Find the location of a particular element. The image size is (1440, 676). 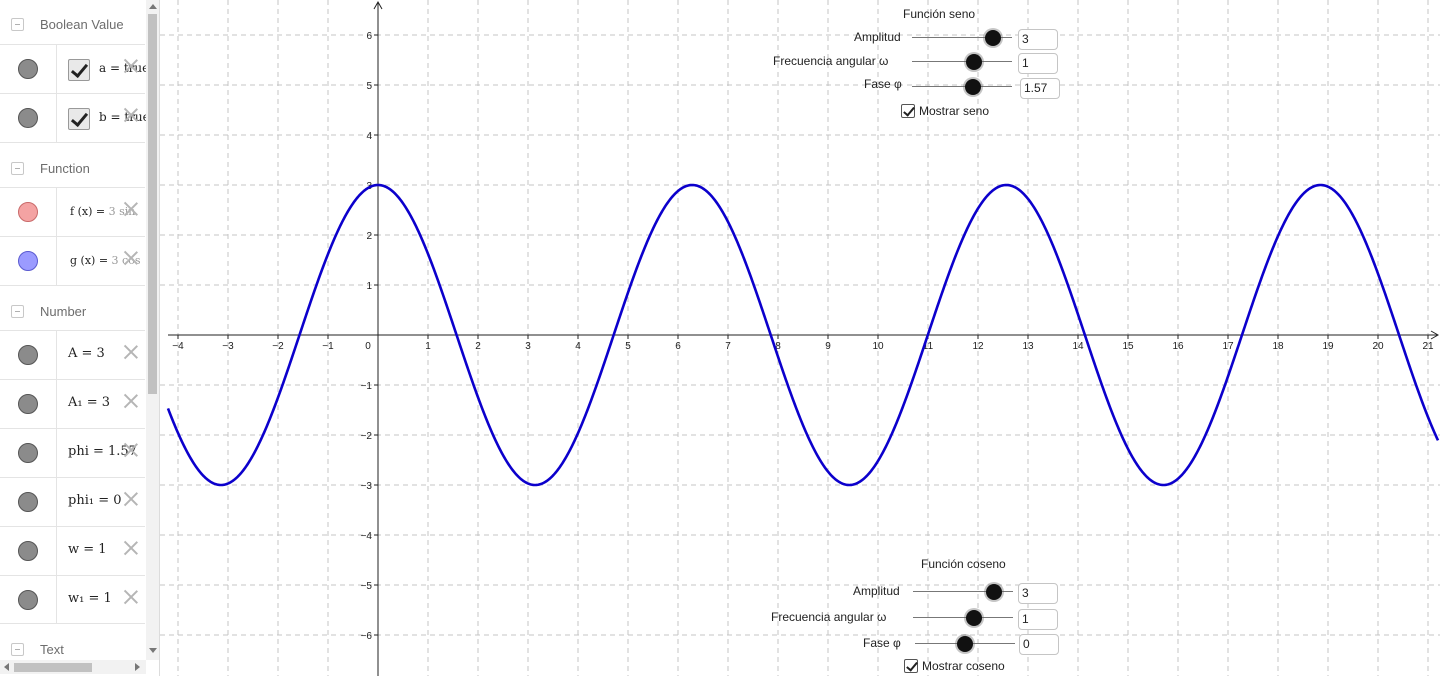

x-tick-label: 12 is located at coordinates (978, 346).